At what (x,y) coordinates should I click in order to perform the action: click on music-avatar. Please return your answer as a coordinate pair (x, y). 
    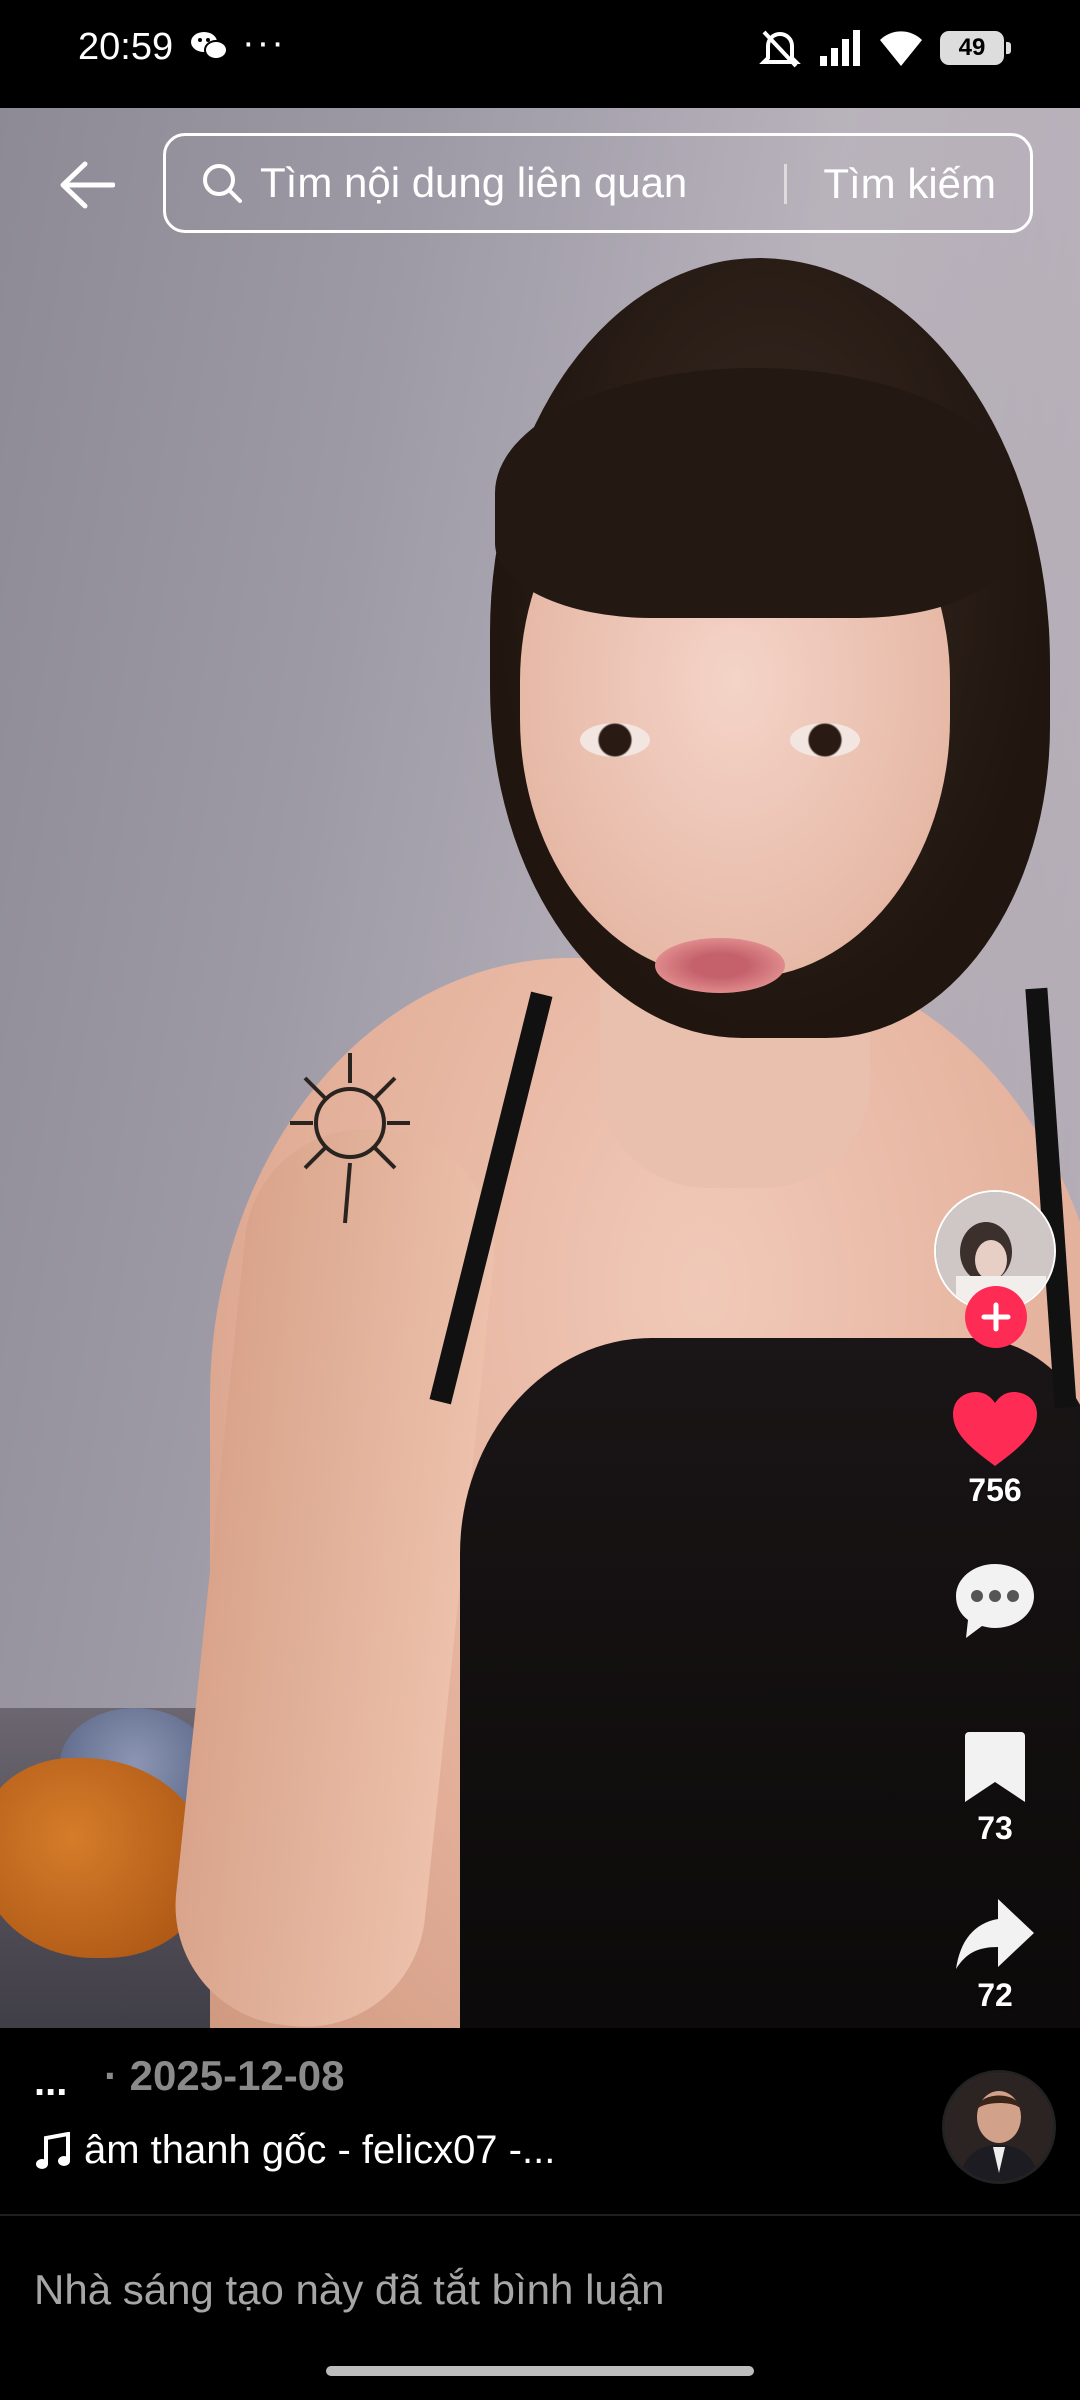
    Looking at the image, I should click on (999, 2127).